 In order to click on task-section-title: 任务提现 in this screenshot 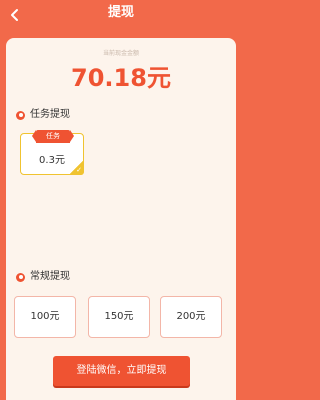, I will do `click(43, 115)`.